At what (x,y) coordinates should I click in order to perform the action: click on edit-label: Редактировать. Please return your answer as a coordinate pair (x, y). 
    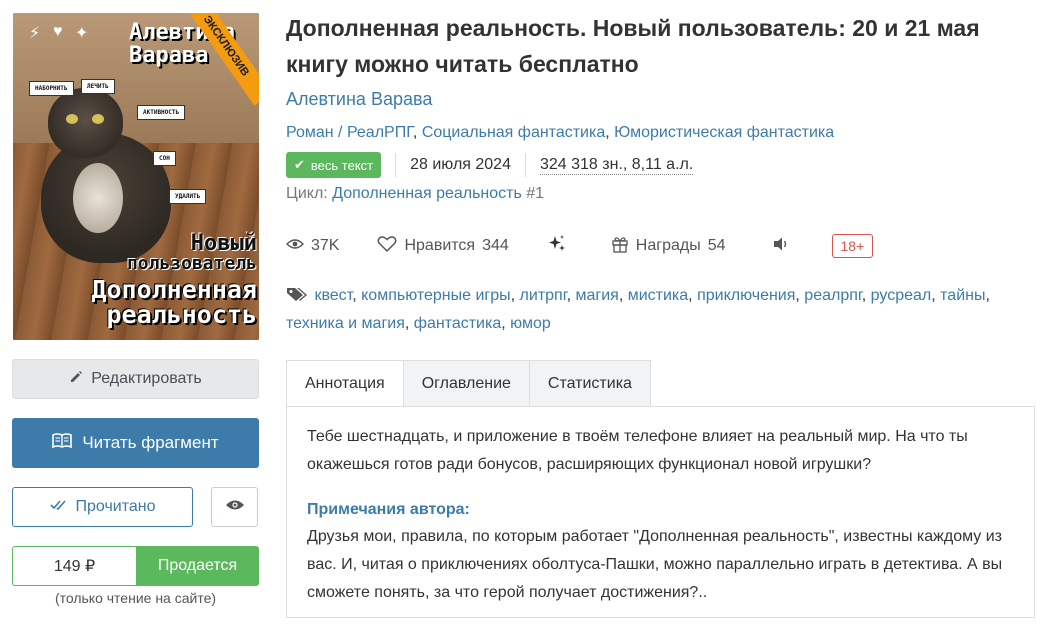
    Looking at the image, I should click on (146, 378).